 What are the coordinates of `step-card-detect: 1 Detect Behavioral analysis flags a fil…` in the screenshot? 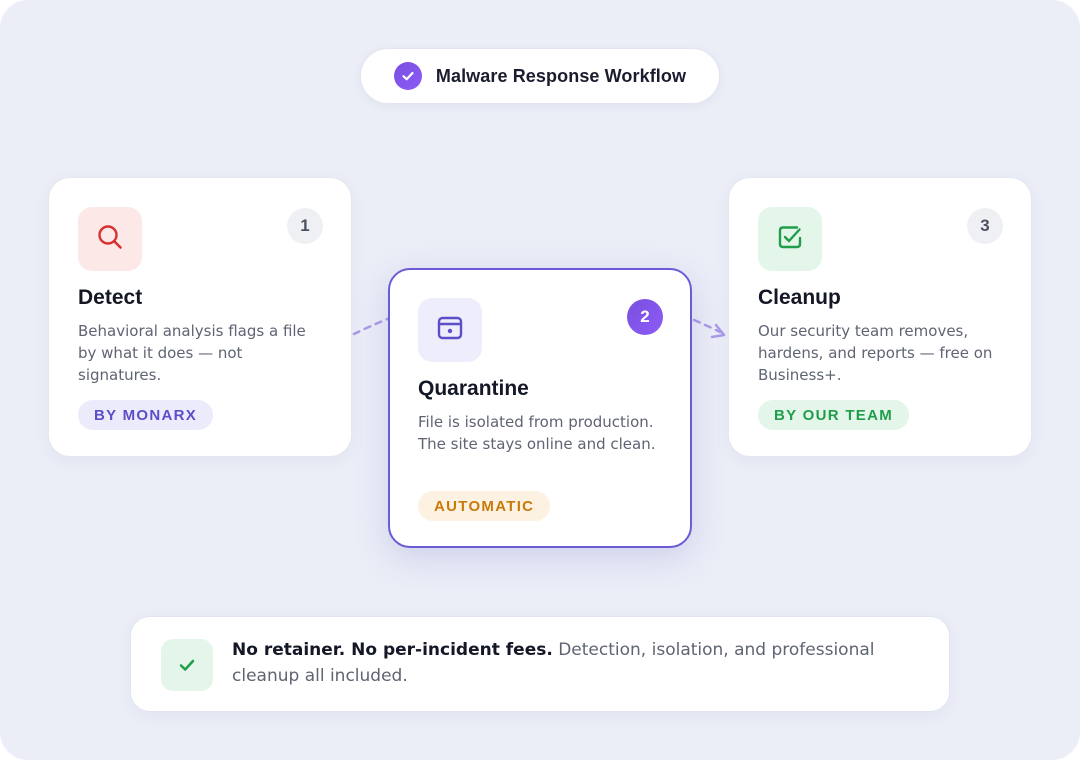 It's located at (200, 317).